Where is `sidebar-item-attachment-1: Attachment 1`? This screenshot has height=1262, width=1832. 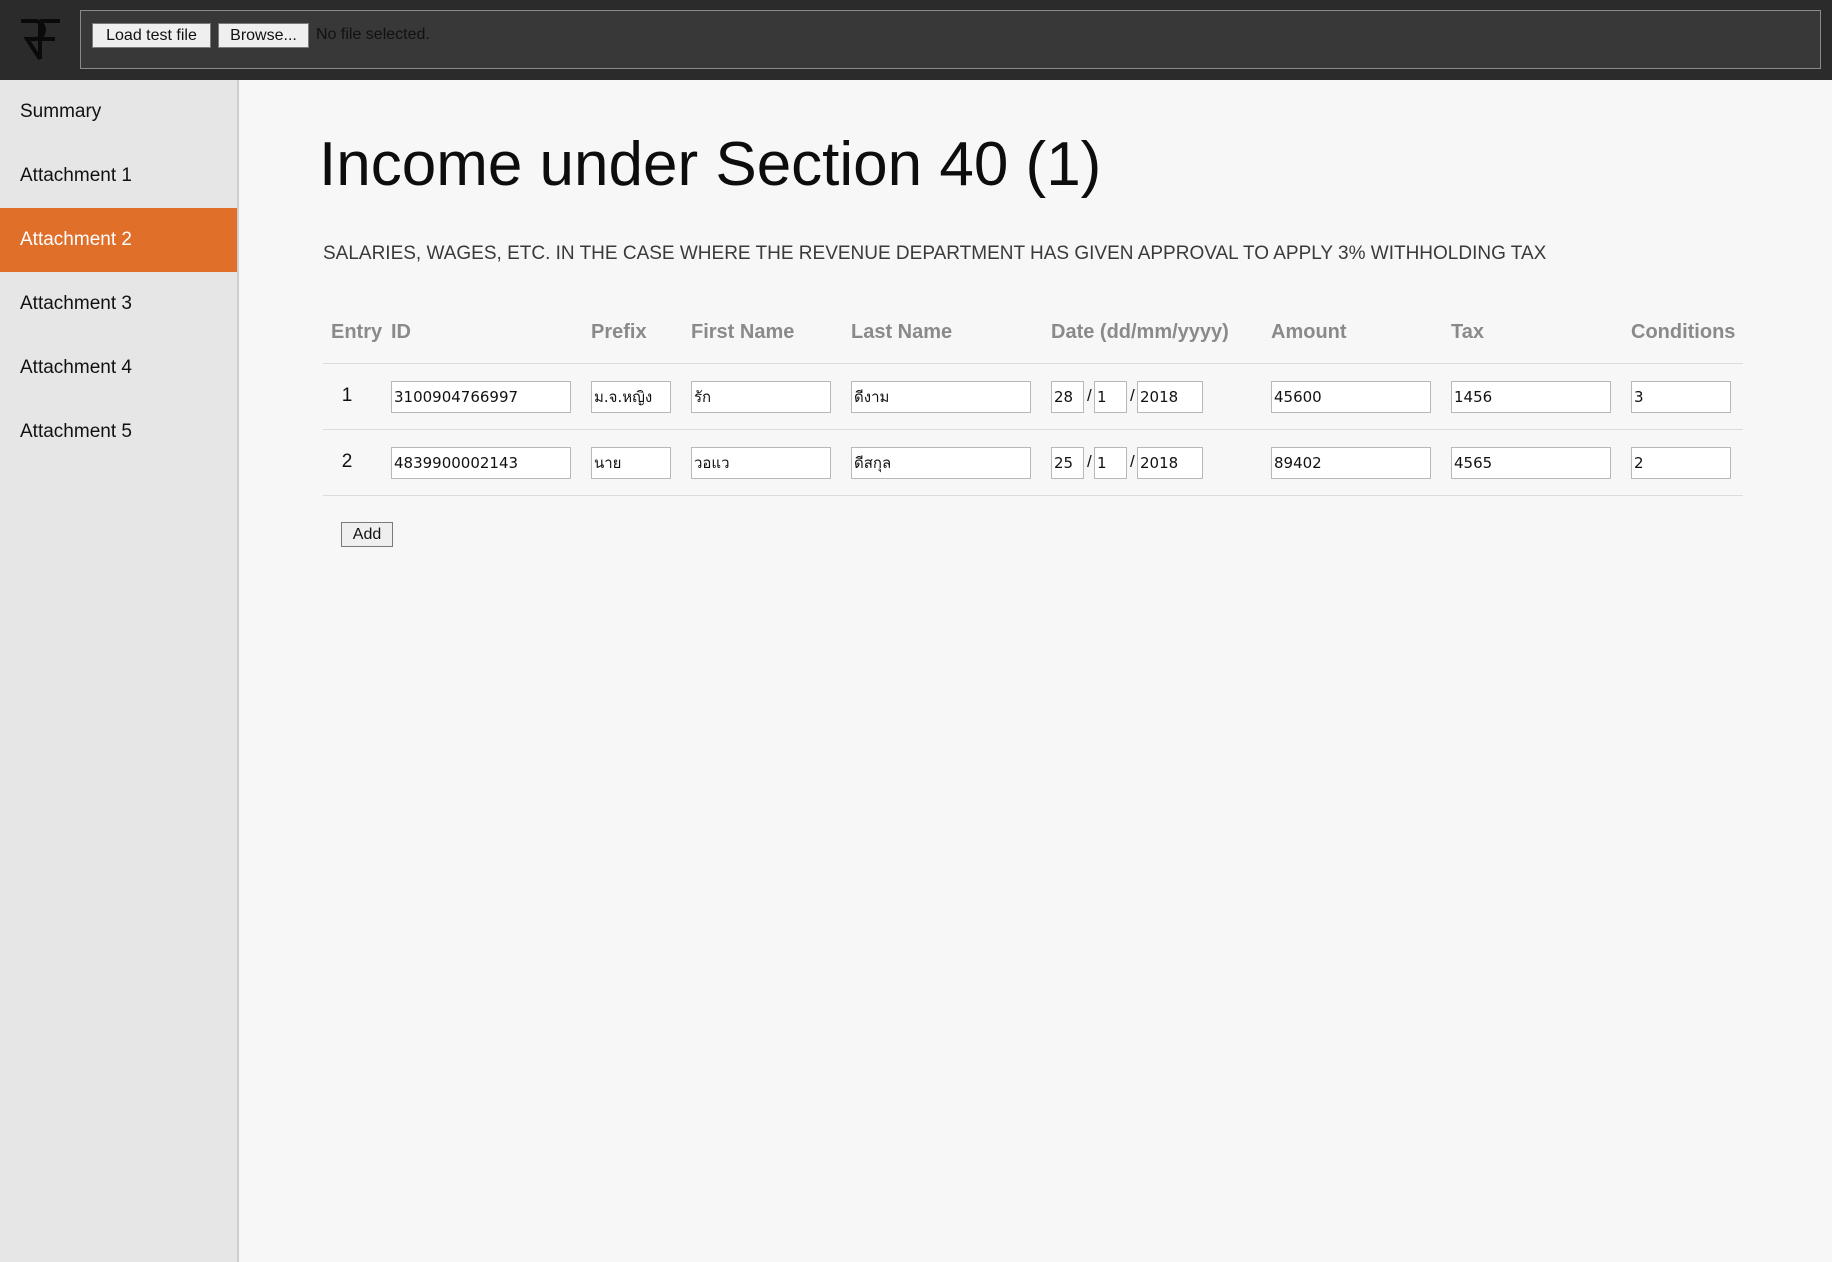 sidebar-item-attachment-1: Attachment 1 is located at coordinates (118, 176).